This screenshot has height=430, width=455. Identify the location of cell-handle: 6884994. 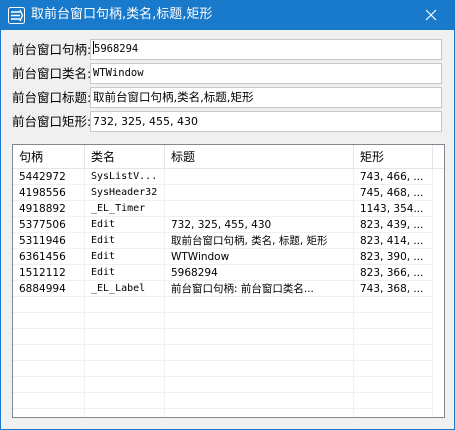
(42, 289).